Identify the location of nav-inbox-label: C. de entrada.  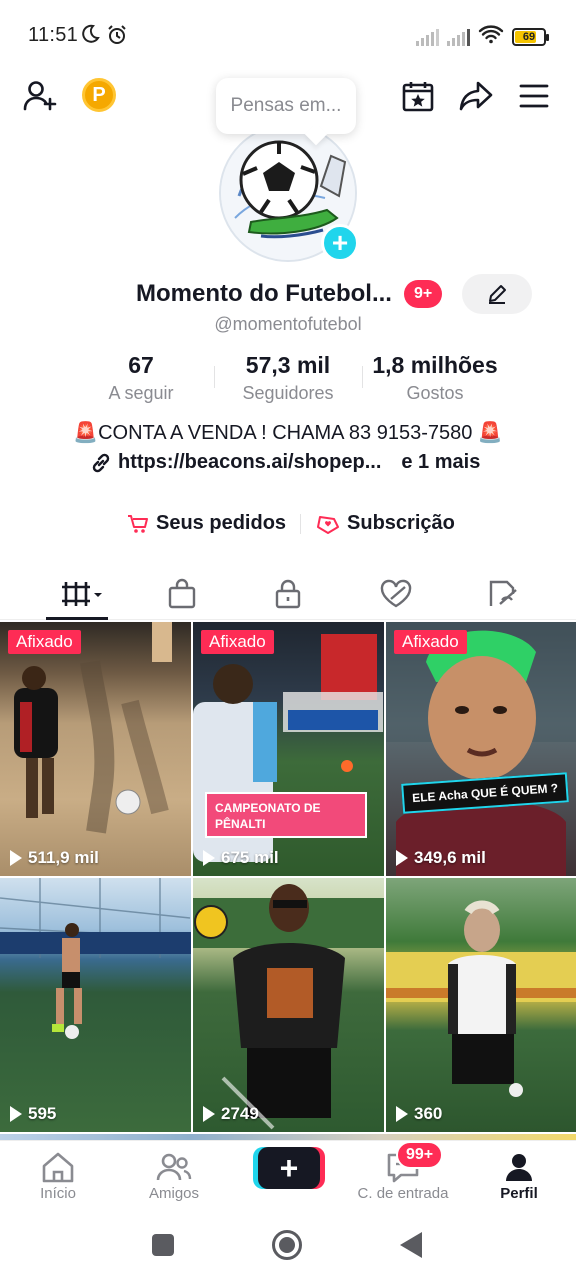
(403, 1193).